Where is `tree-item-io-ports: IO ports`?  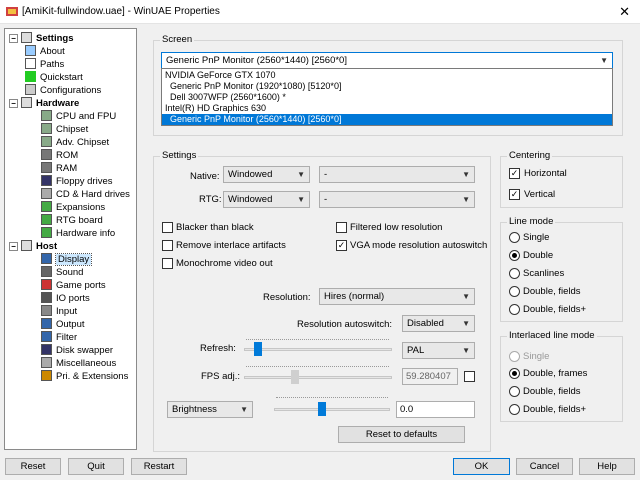
tree-item-io-ports: IO ports is located at coordinates (65, 298).